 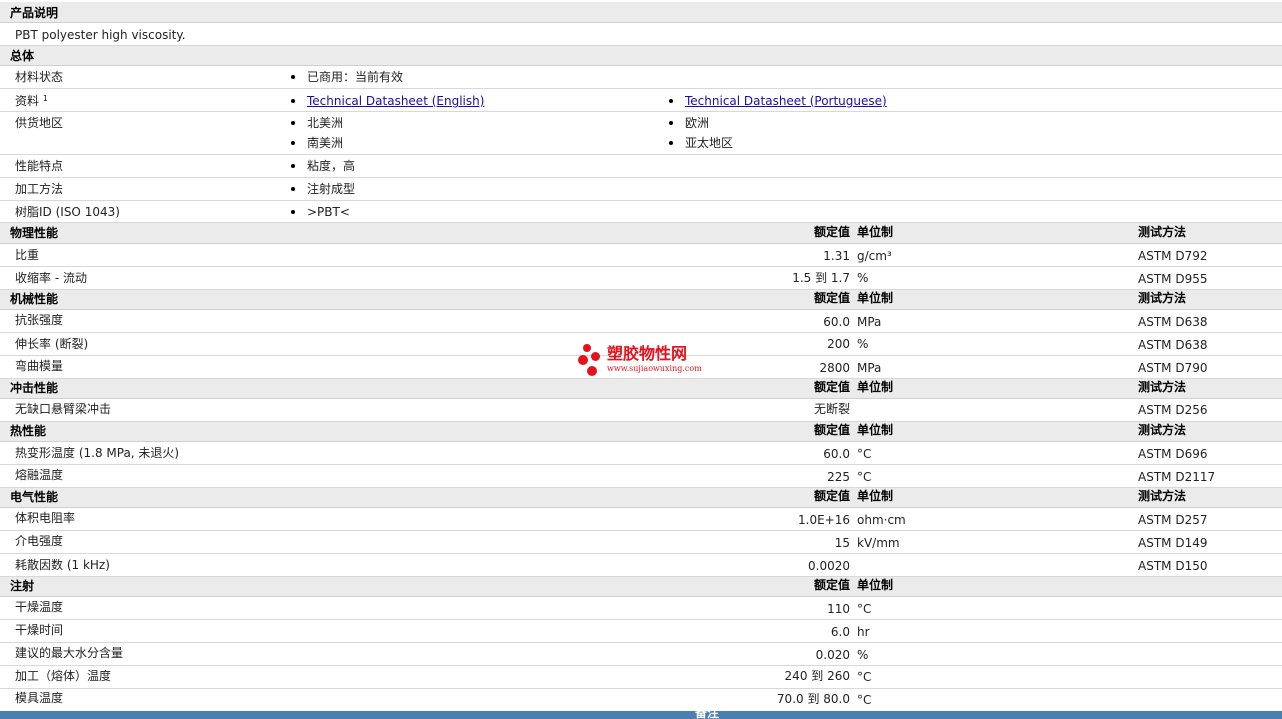 What do you see at coordinates (641, 715) in the screenshot?
I see `notes-header-bar: 备注` at bounding box center [641, 715].